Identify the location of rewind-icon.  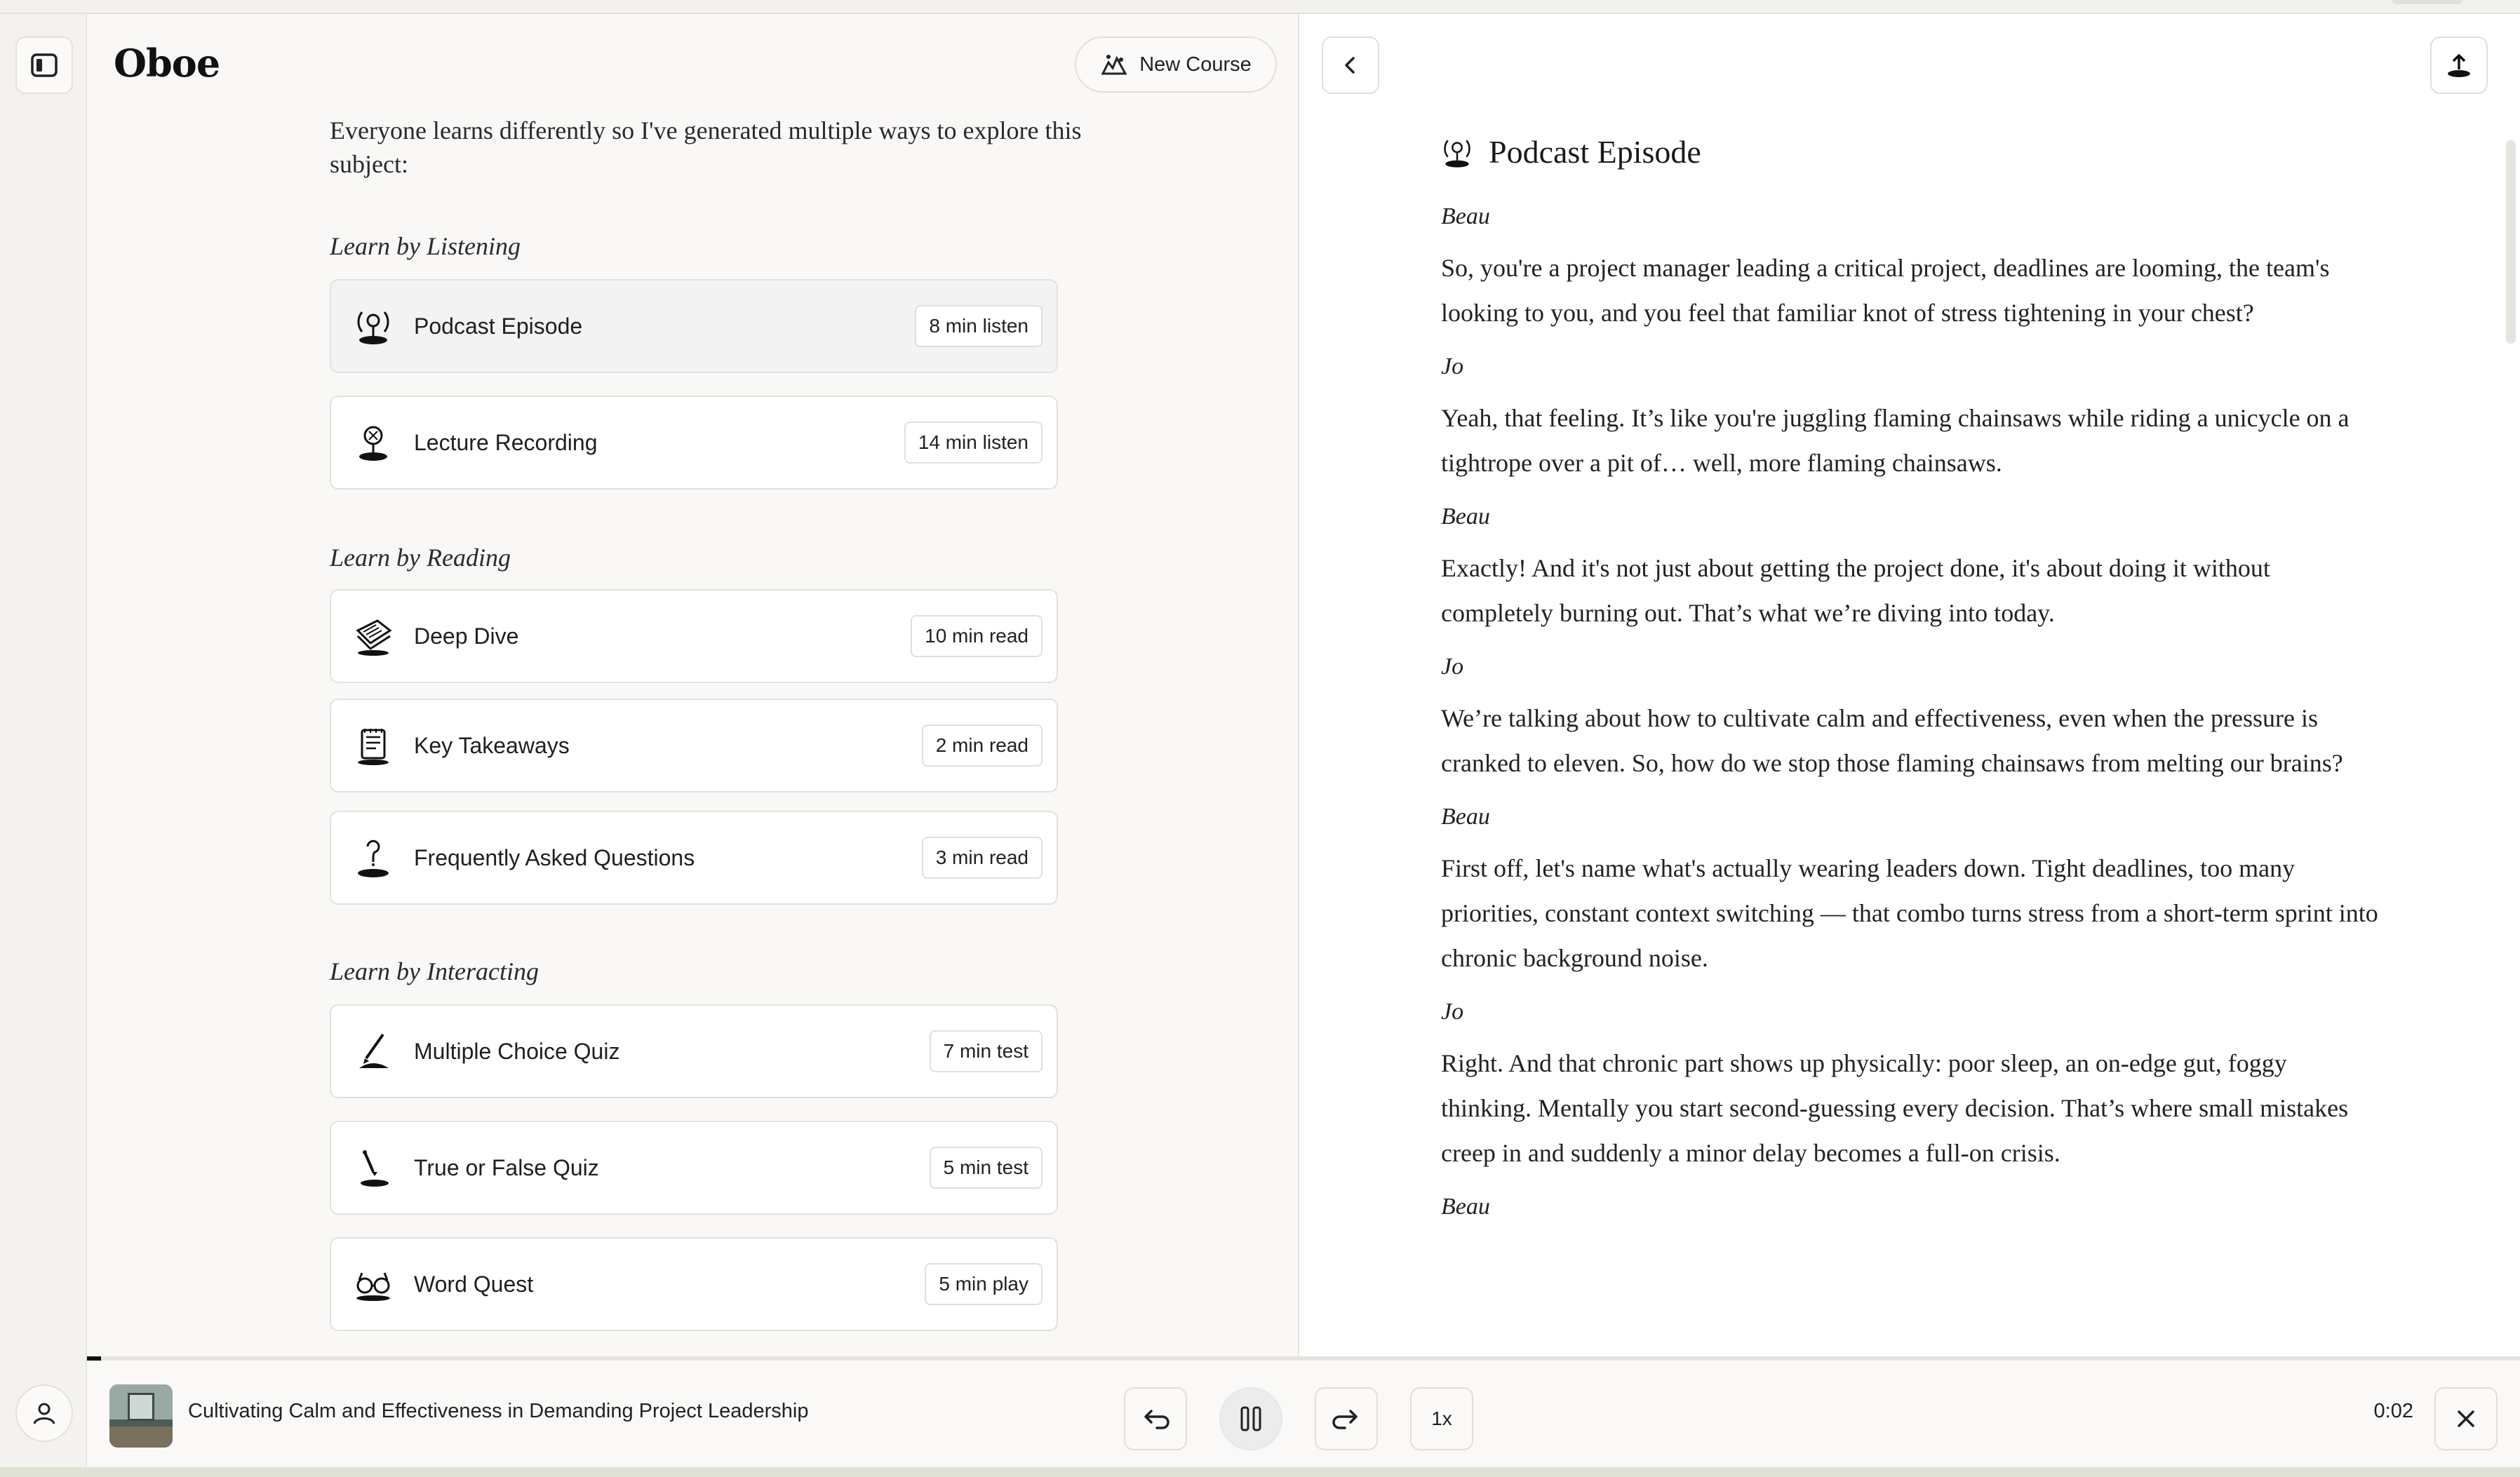
(1156, 1419).